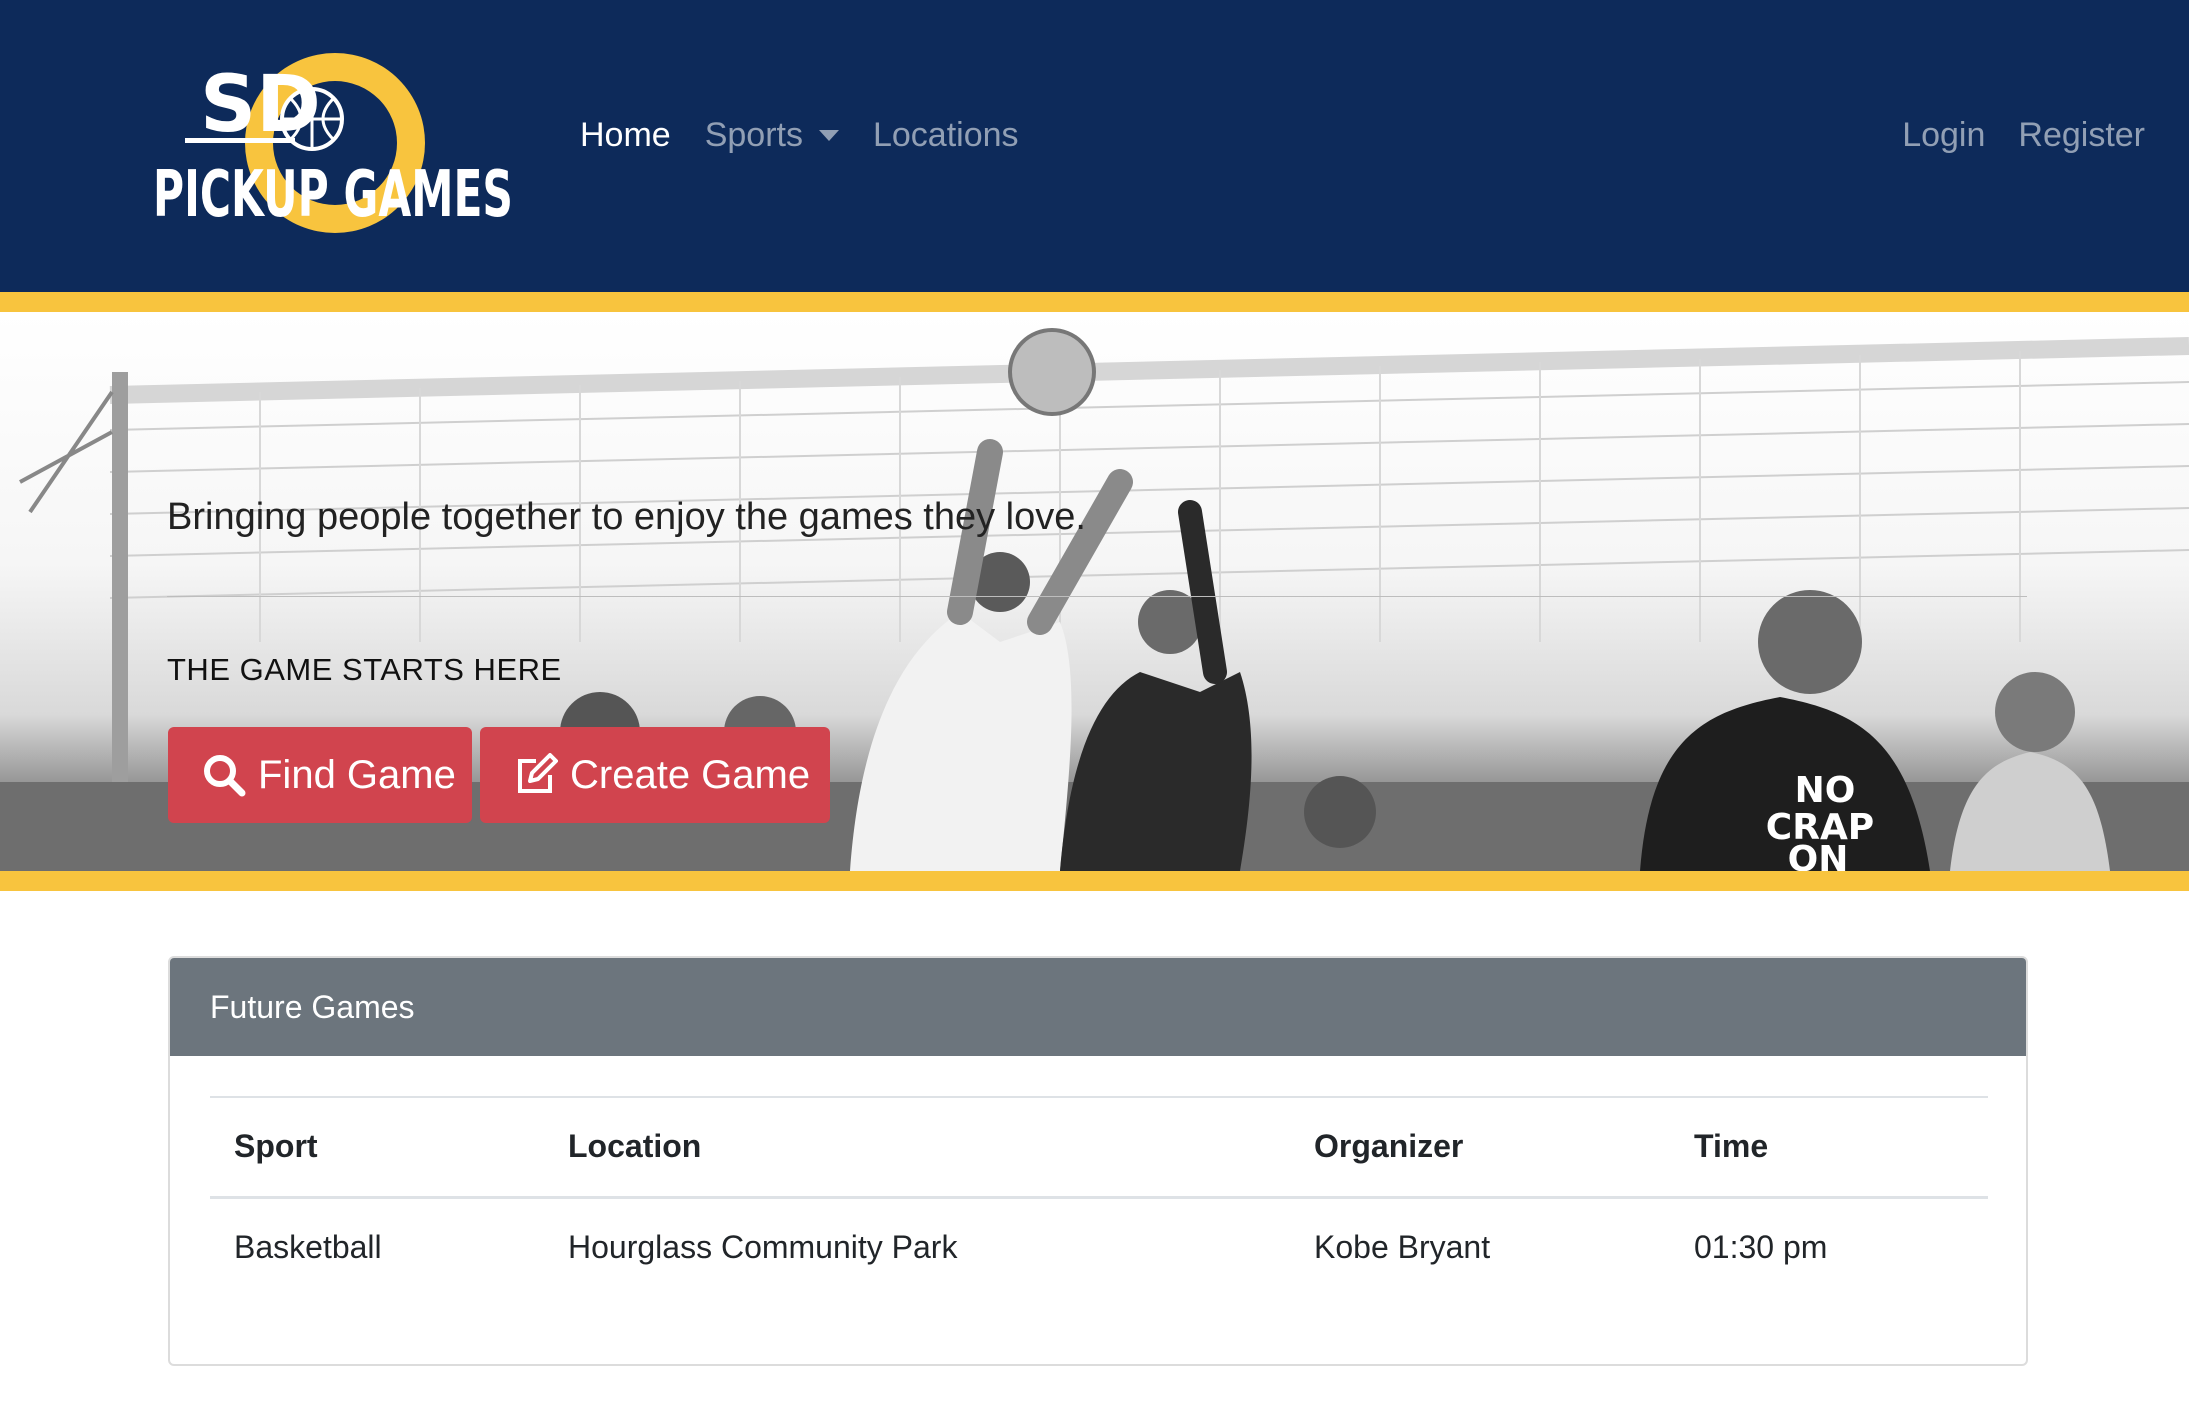 This screenshot has width=2189, height=1426. What do you see at coordinates (335, 143) in the screenshot?
I see `site-logo: SD PICKUP GAMES` at bounding box center [335, 143].